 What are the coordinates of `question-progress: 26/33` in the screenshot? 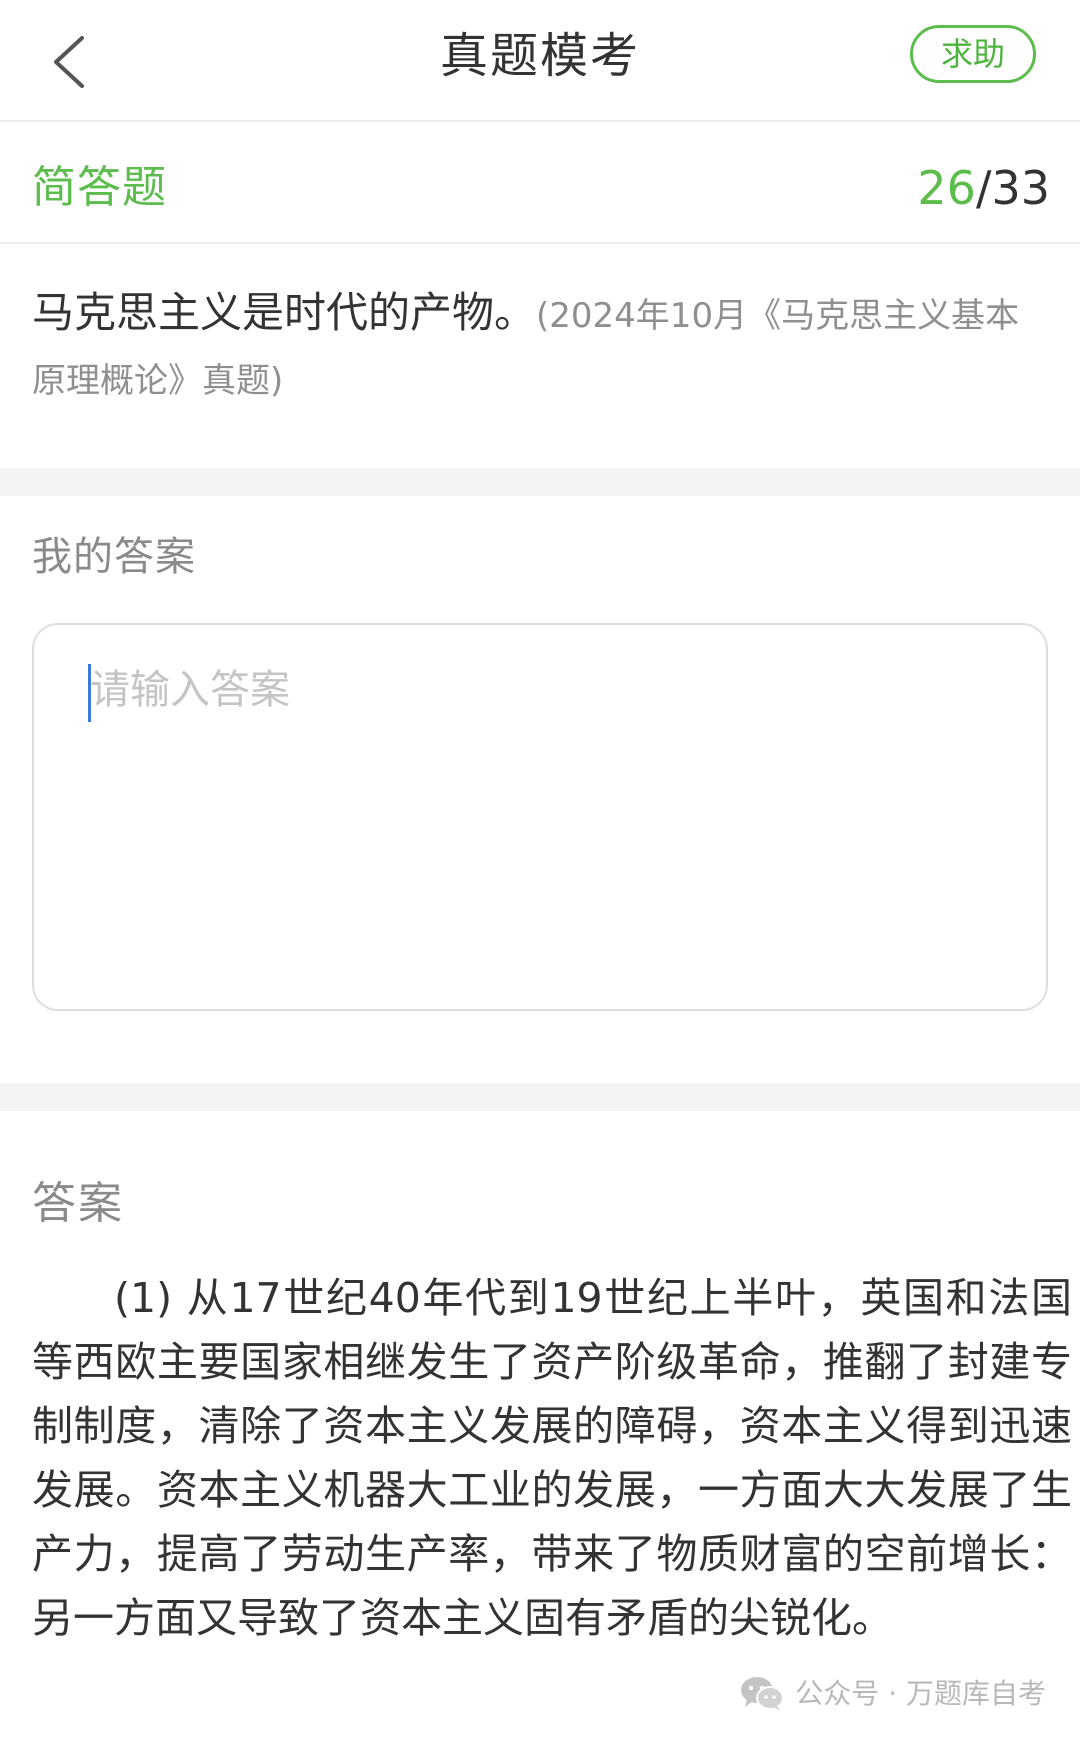 It's located at (983, 188).